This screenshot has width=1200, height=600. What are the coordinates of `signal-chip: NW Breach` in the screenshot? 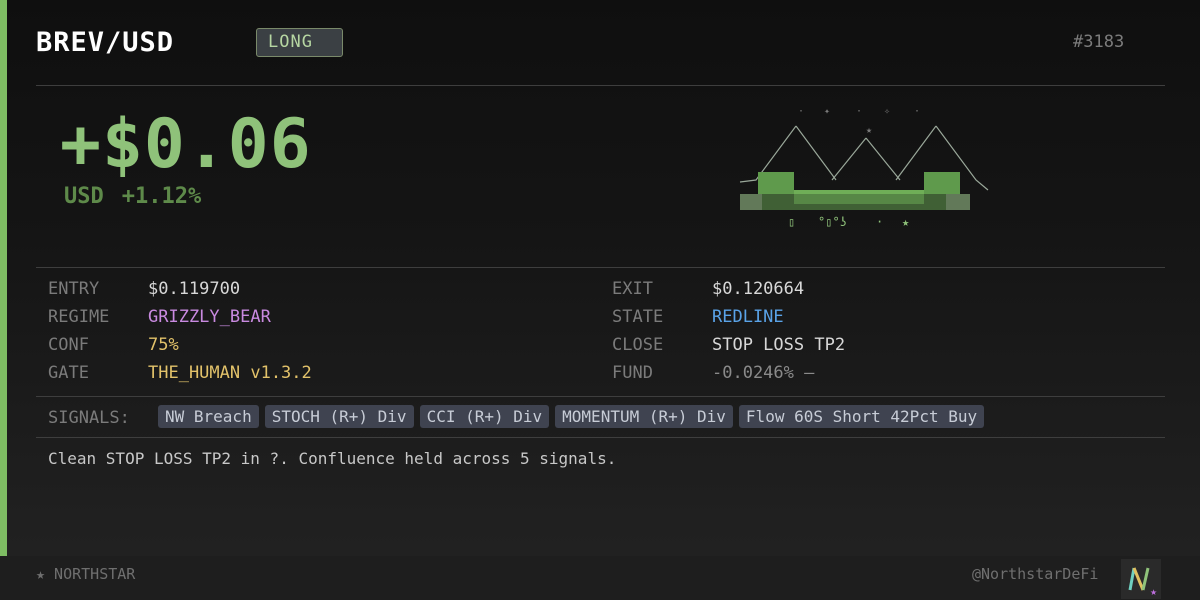 It's located at (208, 416).